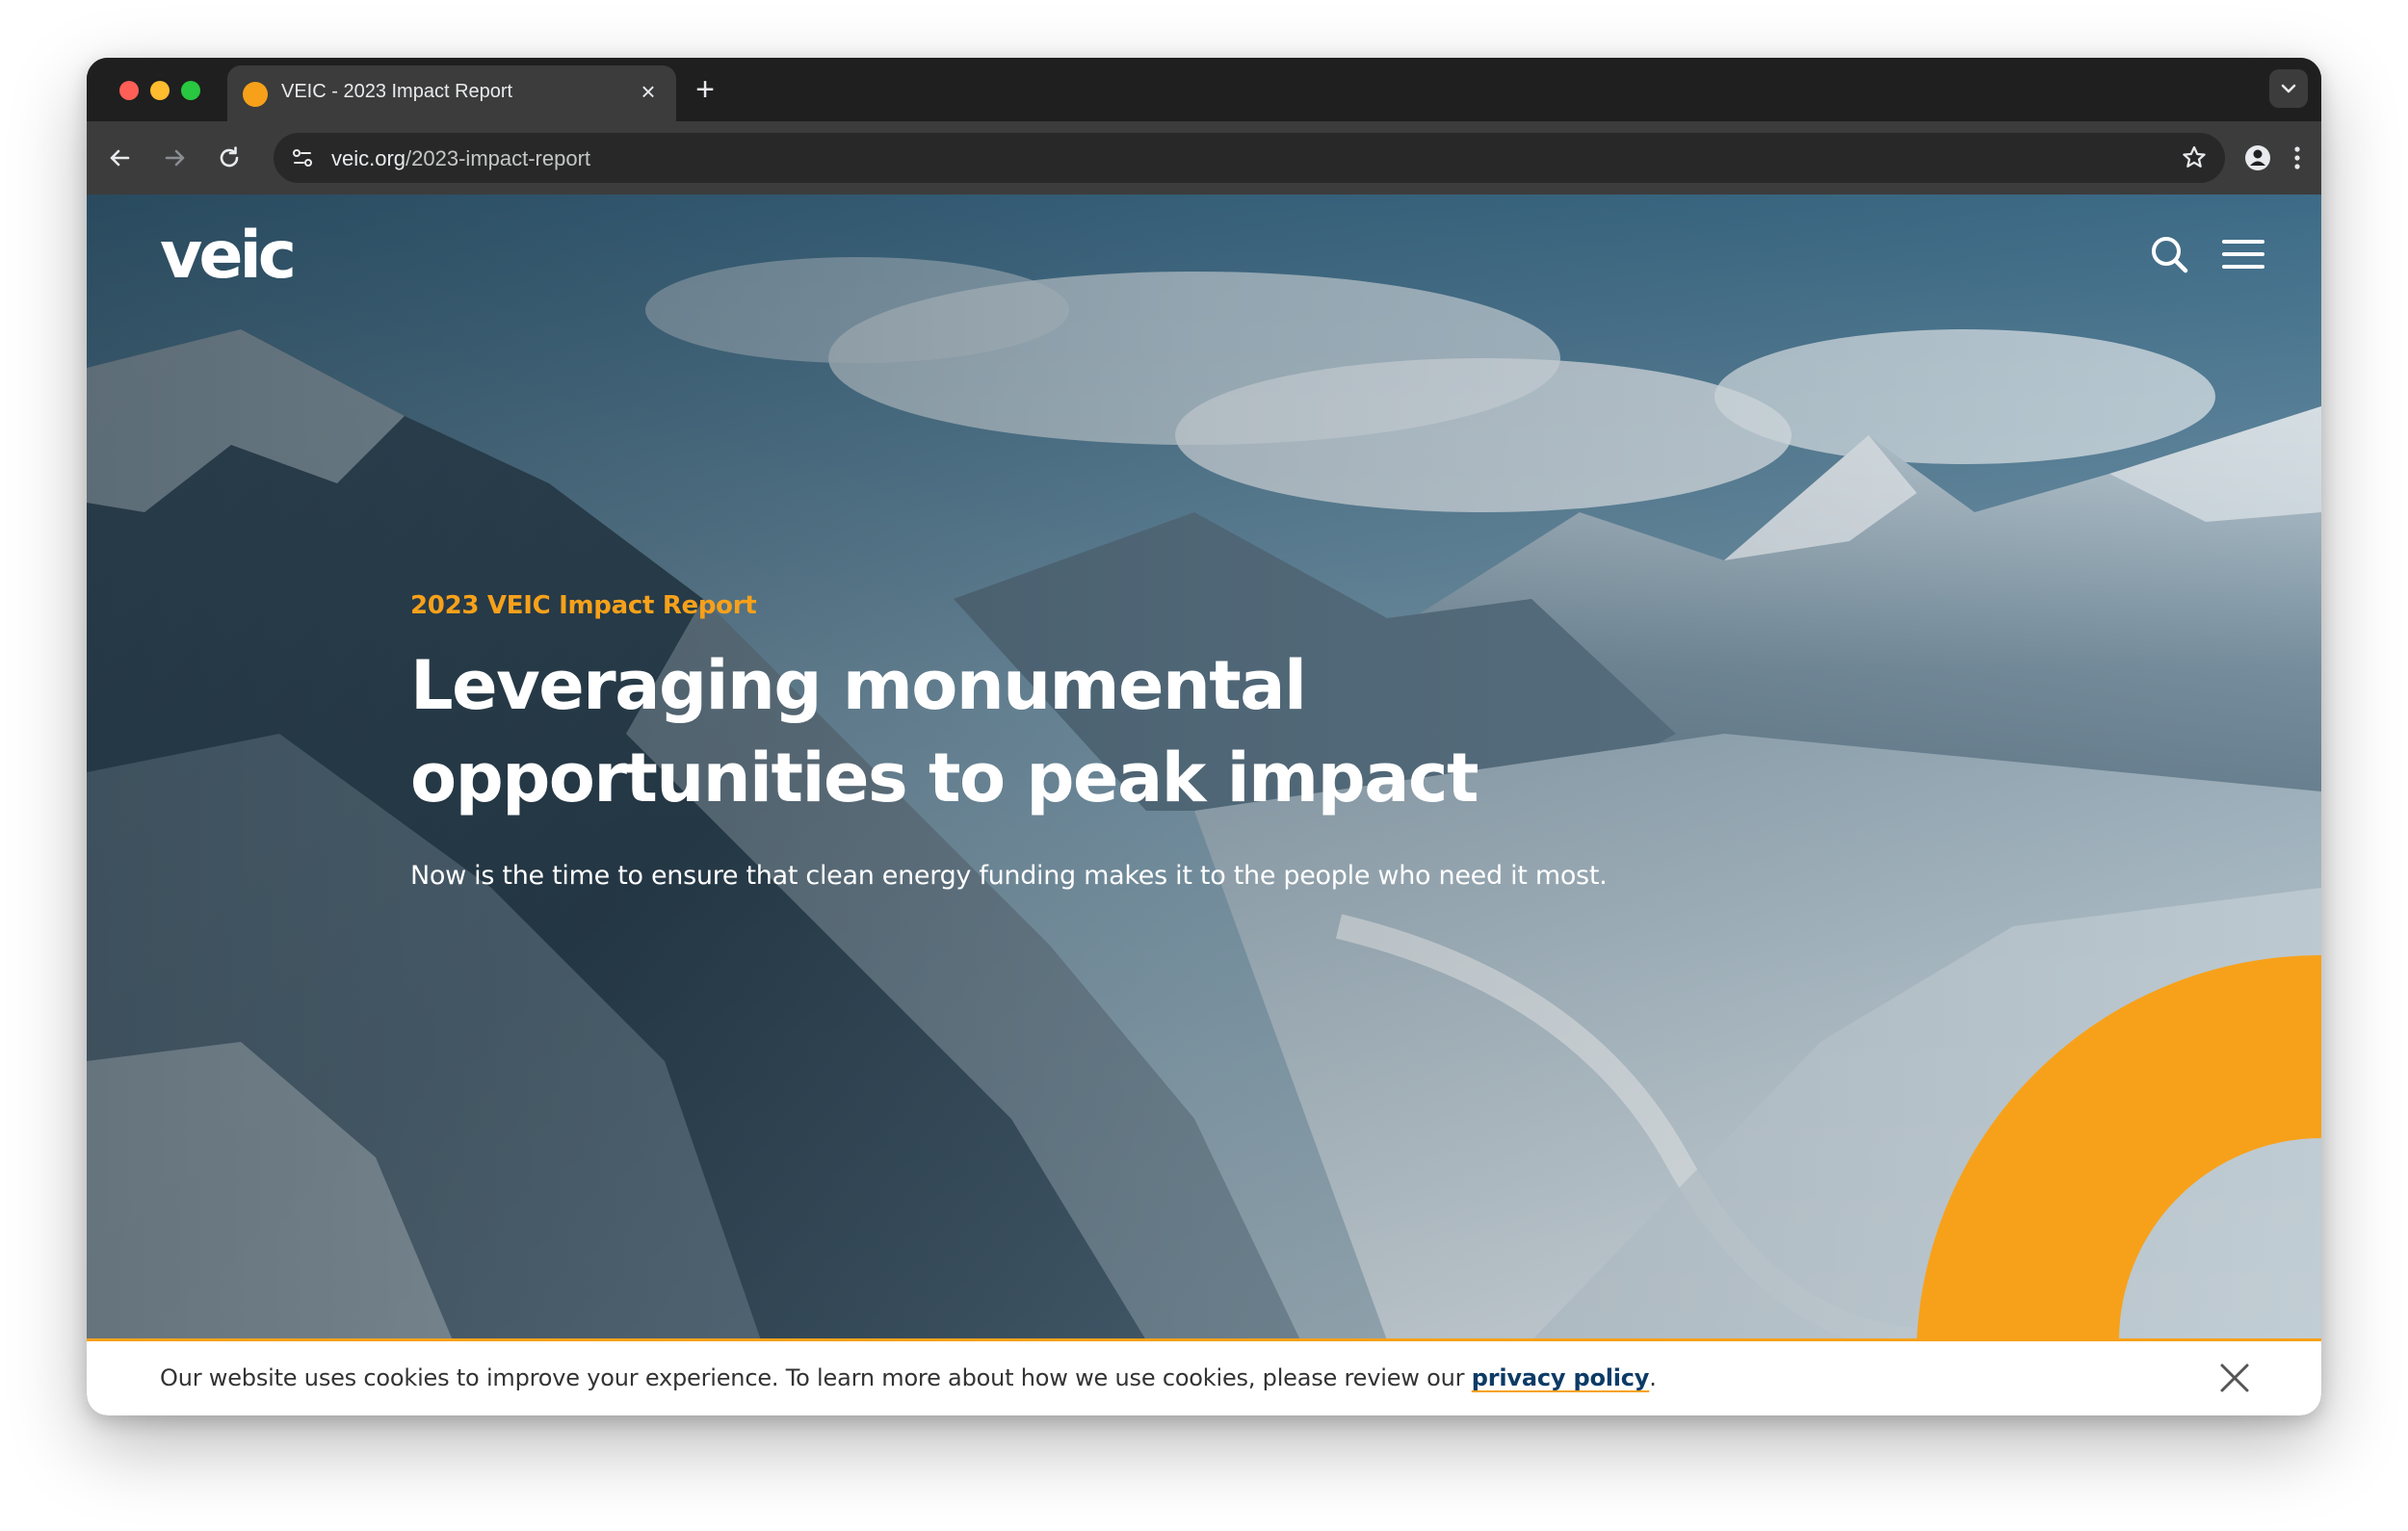 This screenshot has width=2408, height=1531. I want to click on tab-title: VEIC - 2023 Impact Report, so click(397, 91).